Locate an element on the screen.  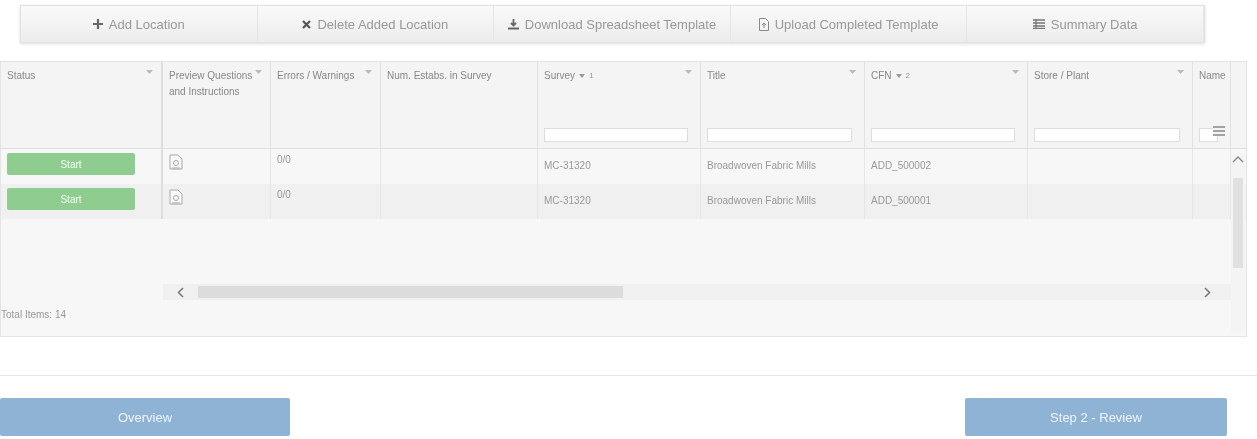
scroll-right-icon is located at coordinates (1207, 292).